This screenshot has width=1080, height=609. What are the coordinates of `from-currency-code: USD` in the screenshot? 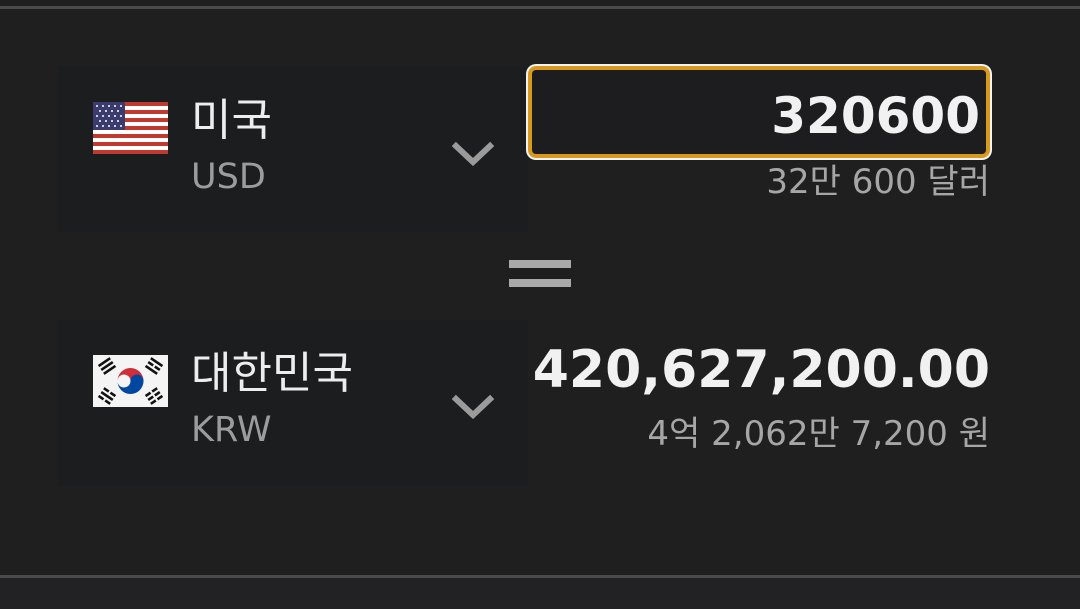 It's located at (228, 177).